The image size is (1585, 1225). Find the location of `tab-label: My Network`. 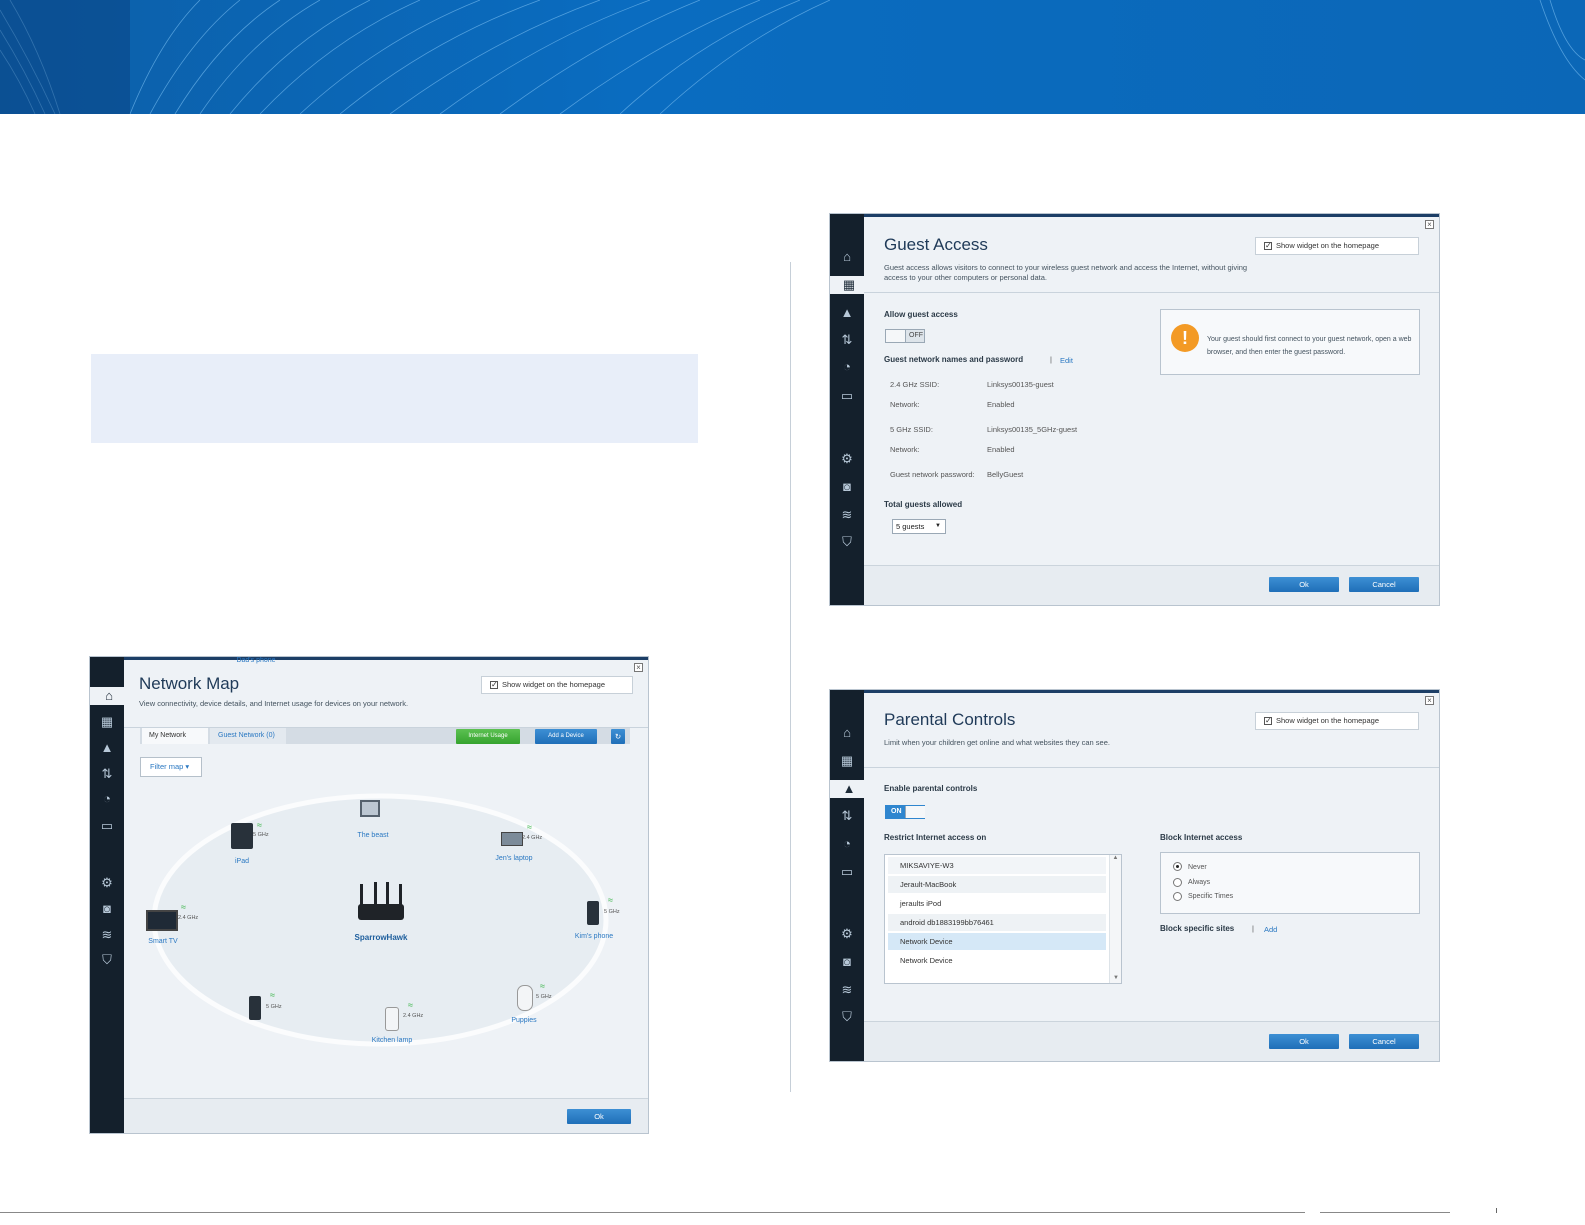

tab-label: My Network is located at coordinates (167, 735).